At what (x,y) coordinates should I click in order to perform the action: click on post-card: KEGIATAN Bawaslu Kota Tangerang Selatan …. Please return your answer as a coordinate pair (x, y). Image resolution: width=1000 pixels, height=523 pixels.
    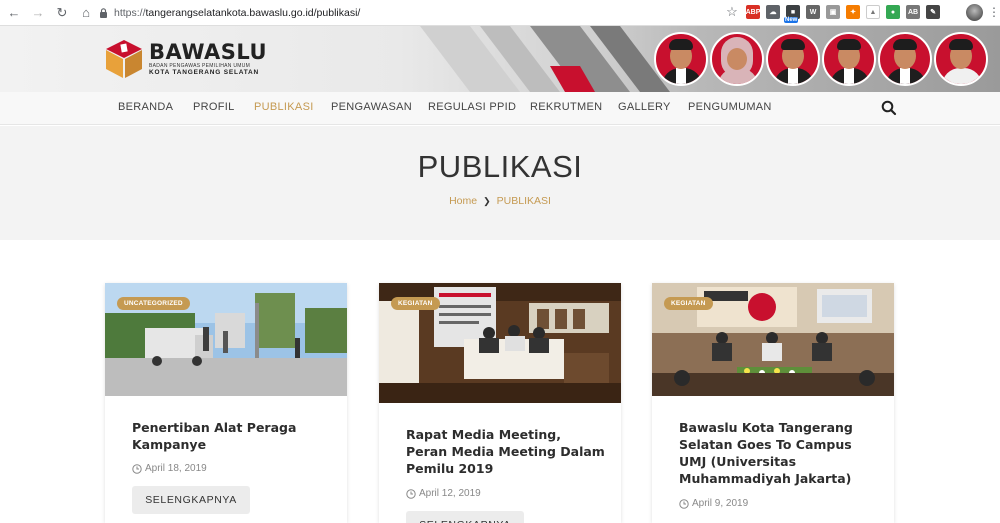
    Looking at the image, I should click on (773, 403).